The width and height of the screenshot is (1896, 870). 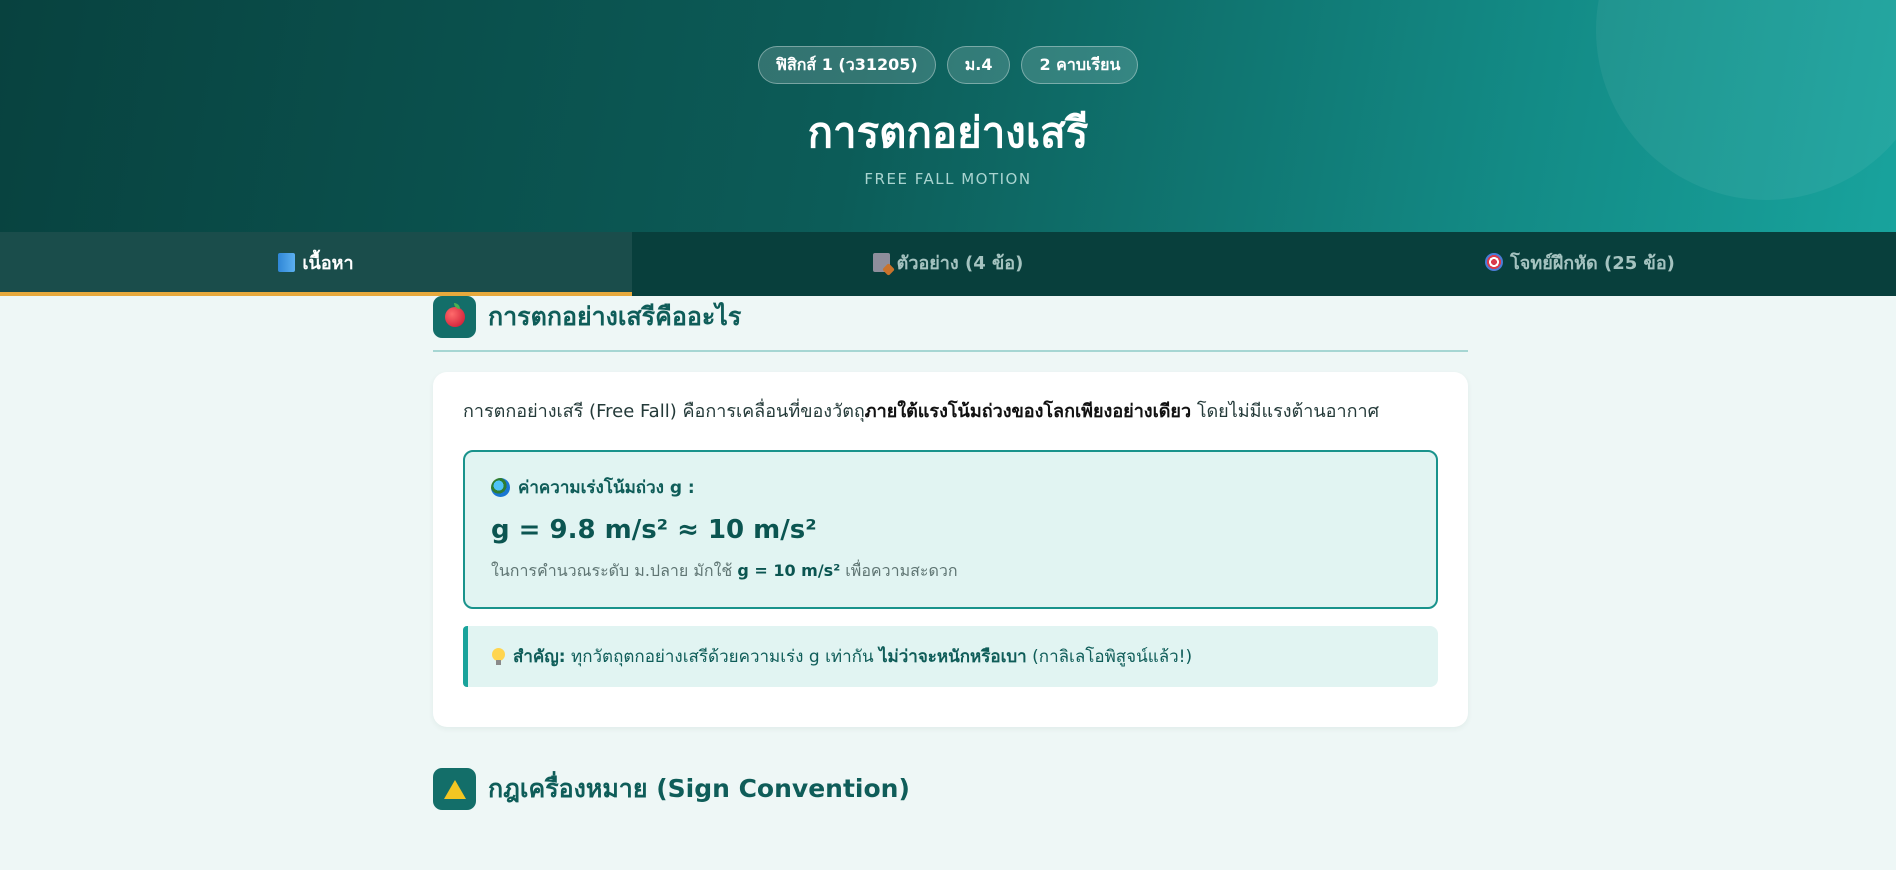 I want to click on warning-icon, so click(x=454, y=789).